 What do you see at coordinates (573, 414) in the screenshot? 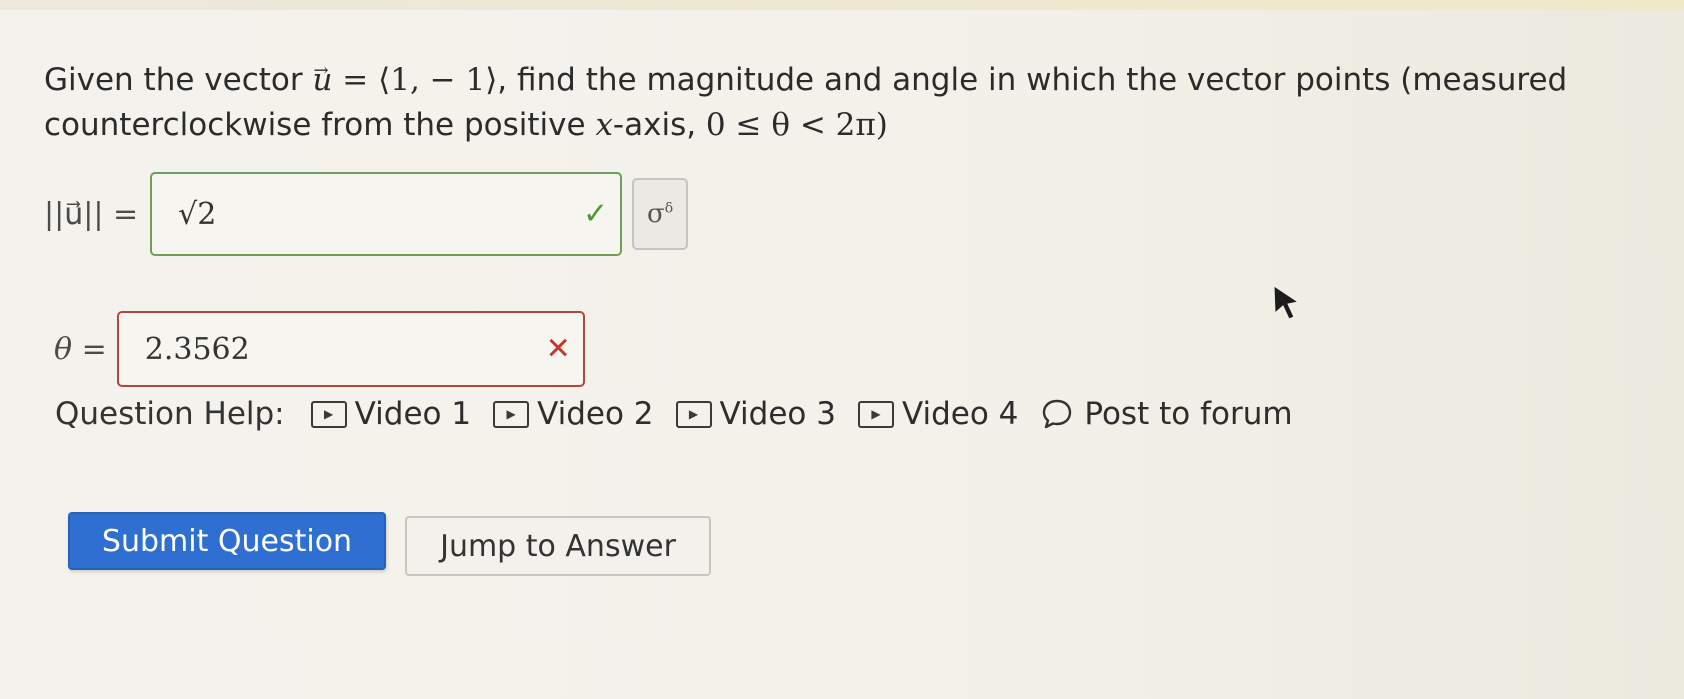
I see `video-2-link: ▶ Video 2` at bounding box center [573, 414].